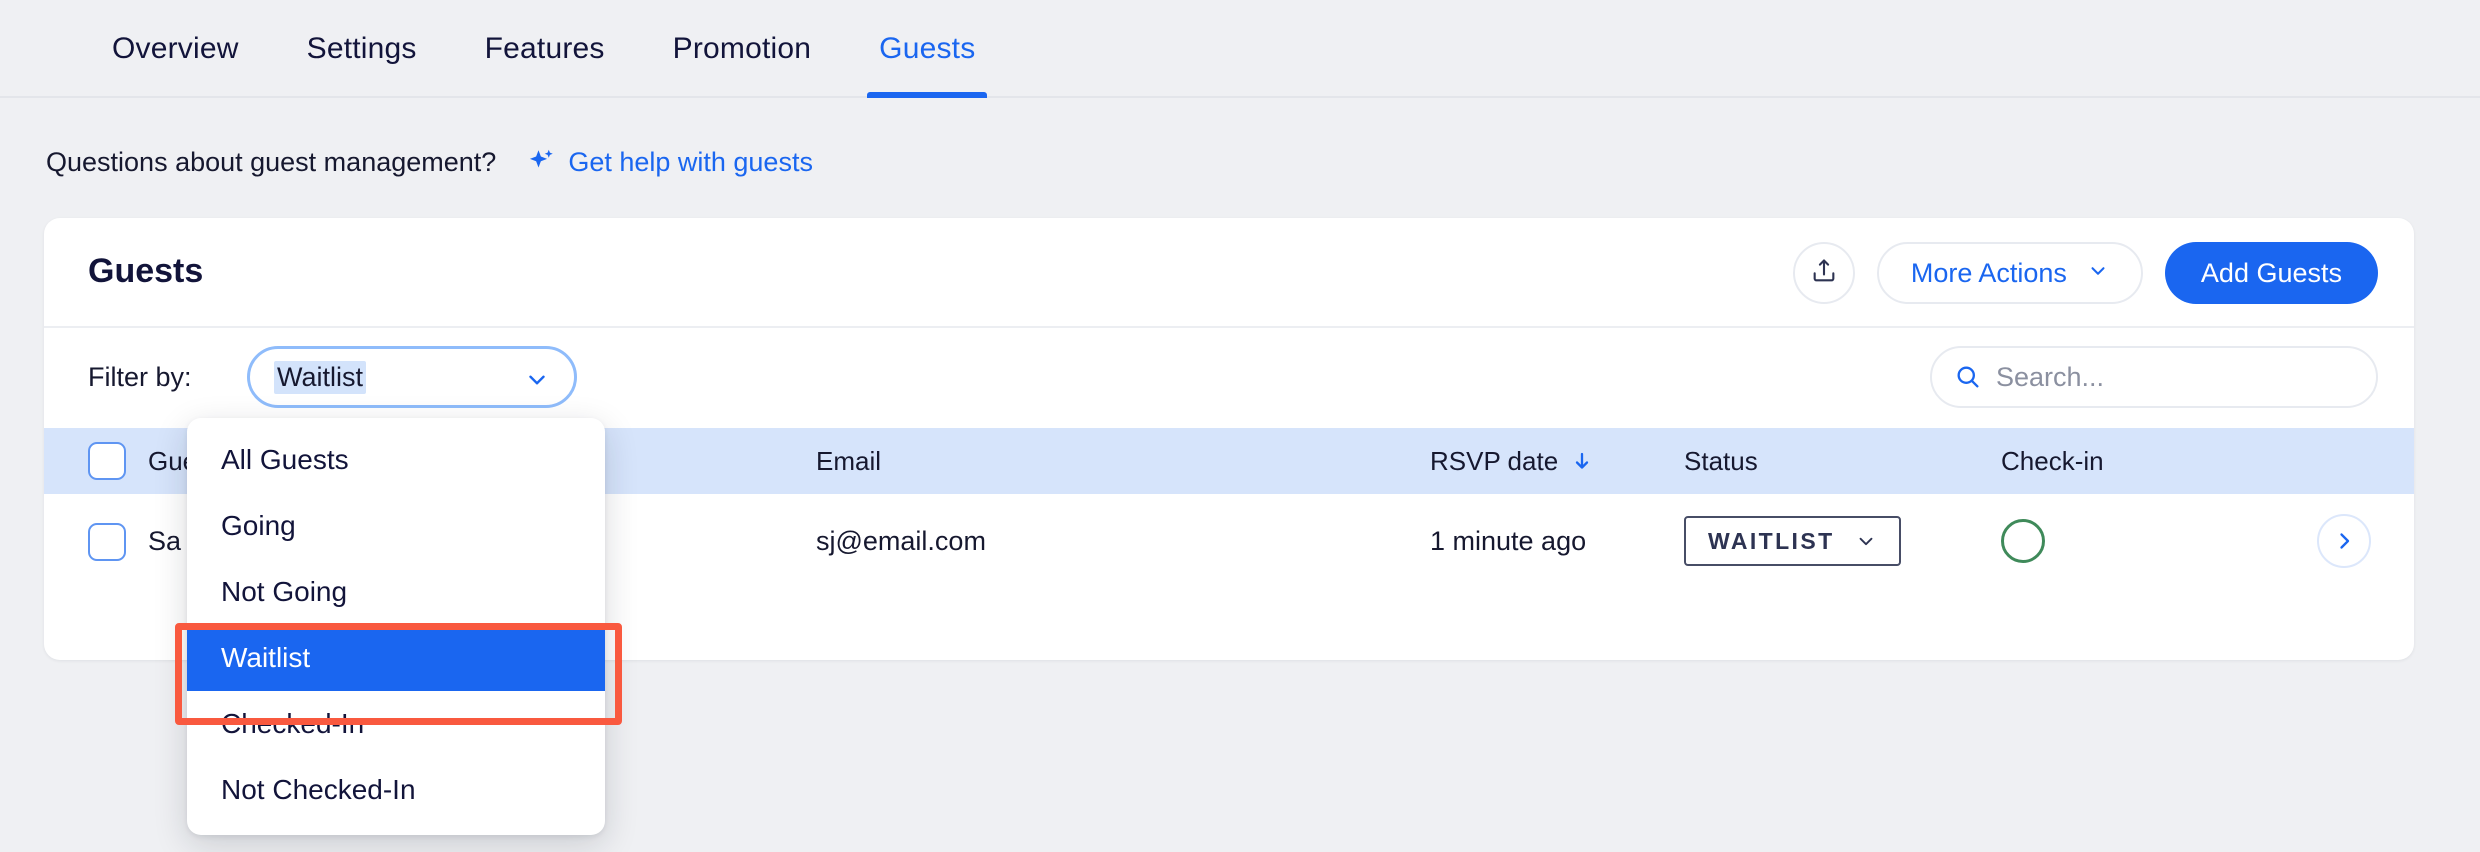 The height and width of the screenshot is (852, 2480). What do you see at coordinates (690, 161) in the screenshot?
I see `help-link-label: Get help with guests` at bounding box center [690, 161].